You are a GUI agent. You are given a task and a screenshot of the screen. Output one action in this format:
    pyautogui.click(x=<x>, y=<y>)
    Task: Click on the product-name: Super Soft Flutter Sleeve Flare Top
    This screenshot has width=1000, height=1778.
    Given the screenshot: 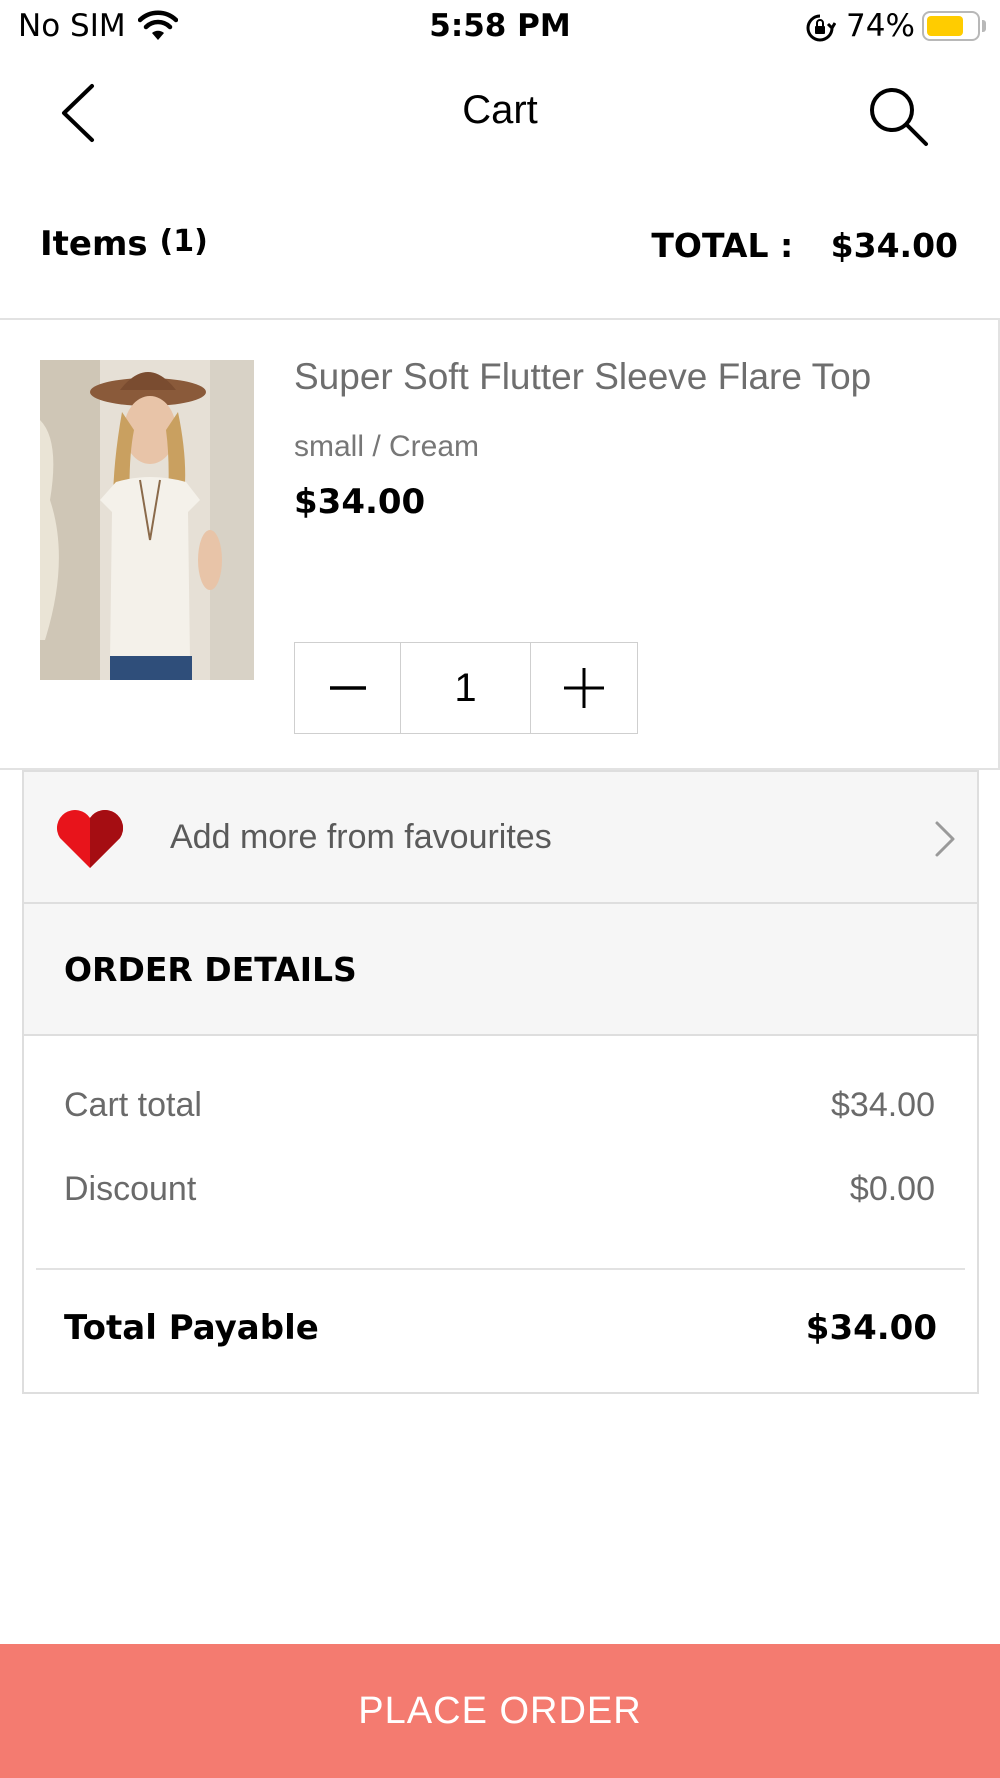 What is the action you would take?
    pyautogui.click(x=582, y=377)
    